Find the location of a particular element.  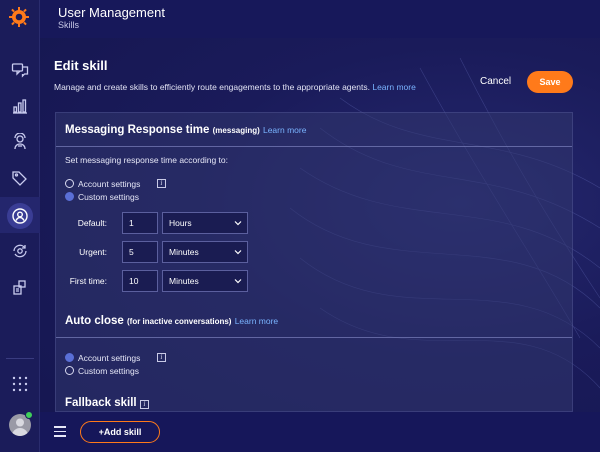

urgent-unit-value: Minutes is located at coordinates (184, 252).